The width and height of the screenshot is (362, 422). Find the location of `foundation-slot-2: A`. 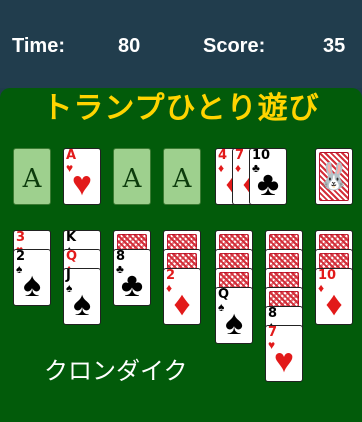

foundation-slot-2: A is located at coordinates (132, 176).